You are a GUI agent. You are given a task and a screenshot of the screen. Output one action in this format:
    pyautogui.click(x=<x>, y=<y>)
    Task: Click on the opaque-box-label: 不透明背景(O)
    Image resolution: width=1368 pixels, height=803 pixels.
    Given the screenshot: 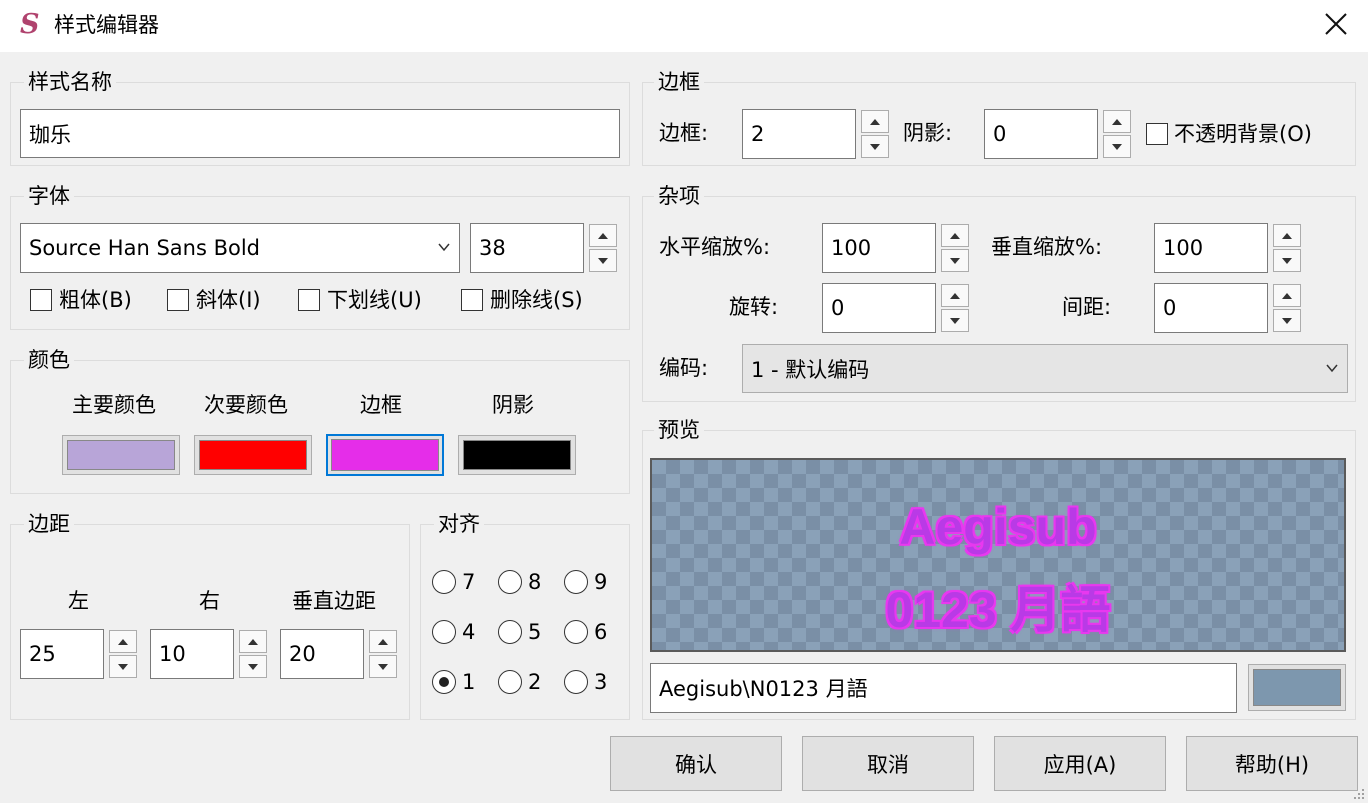 What is the action you would take?
    pyautogui.click(x=1243, y=134)
    